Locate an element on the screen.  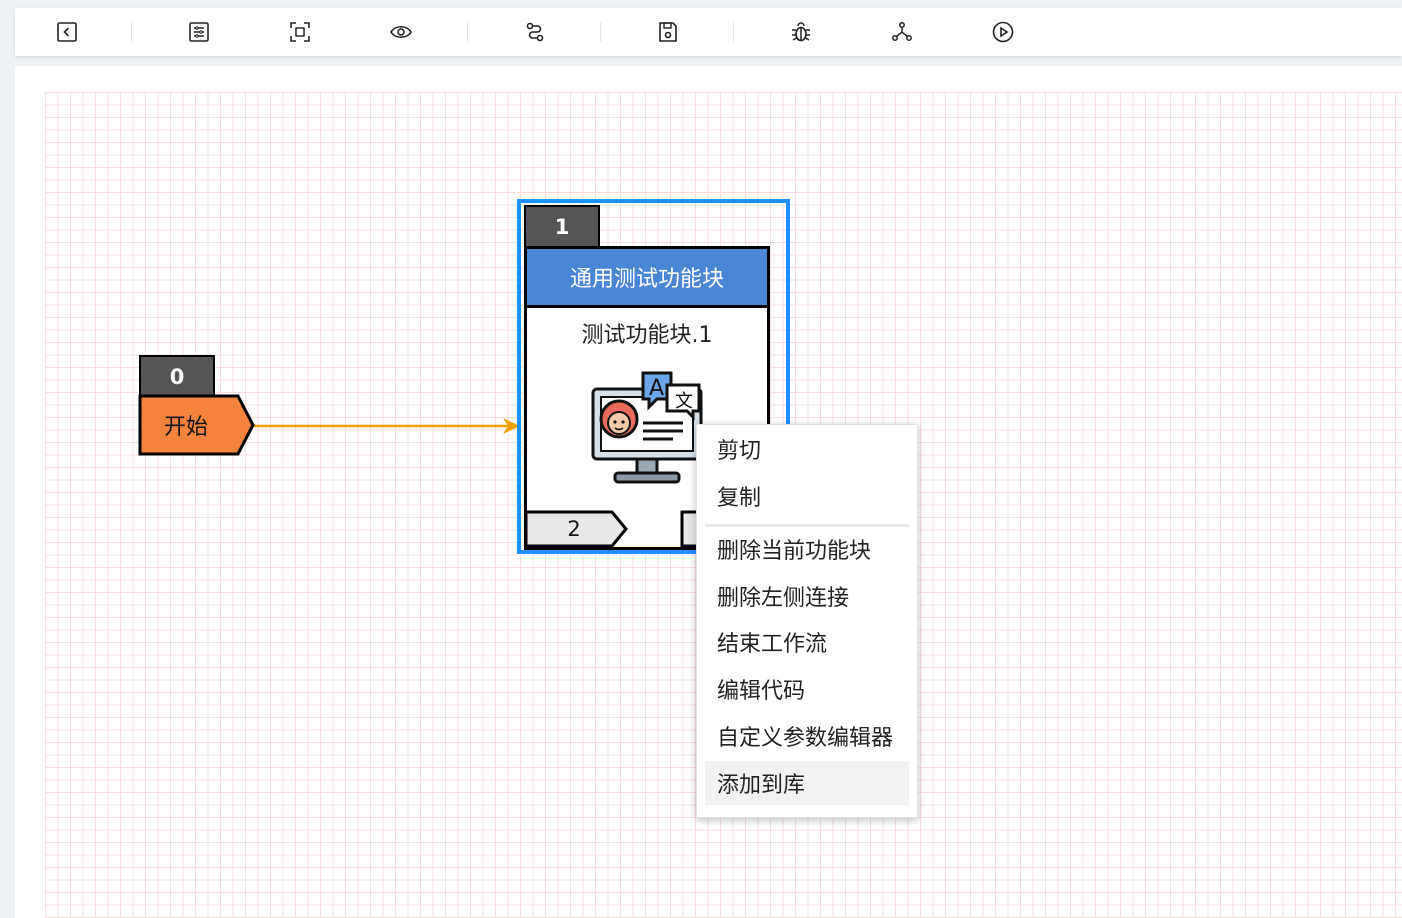
menu-item-end-workflow: 结束工作流 is located at coordinates (807, 642).